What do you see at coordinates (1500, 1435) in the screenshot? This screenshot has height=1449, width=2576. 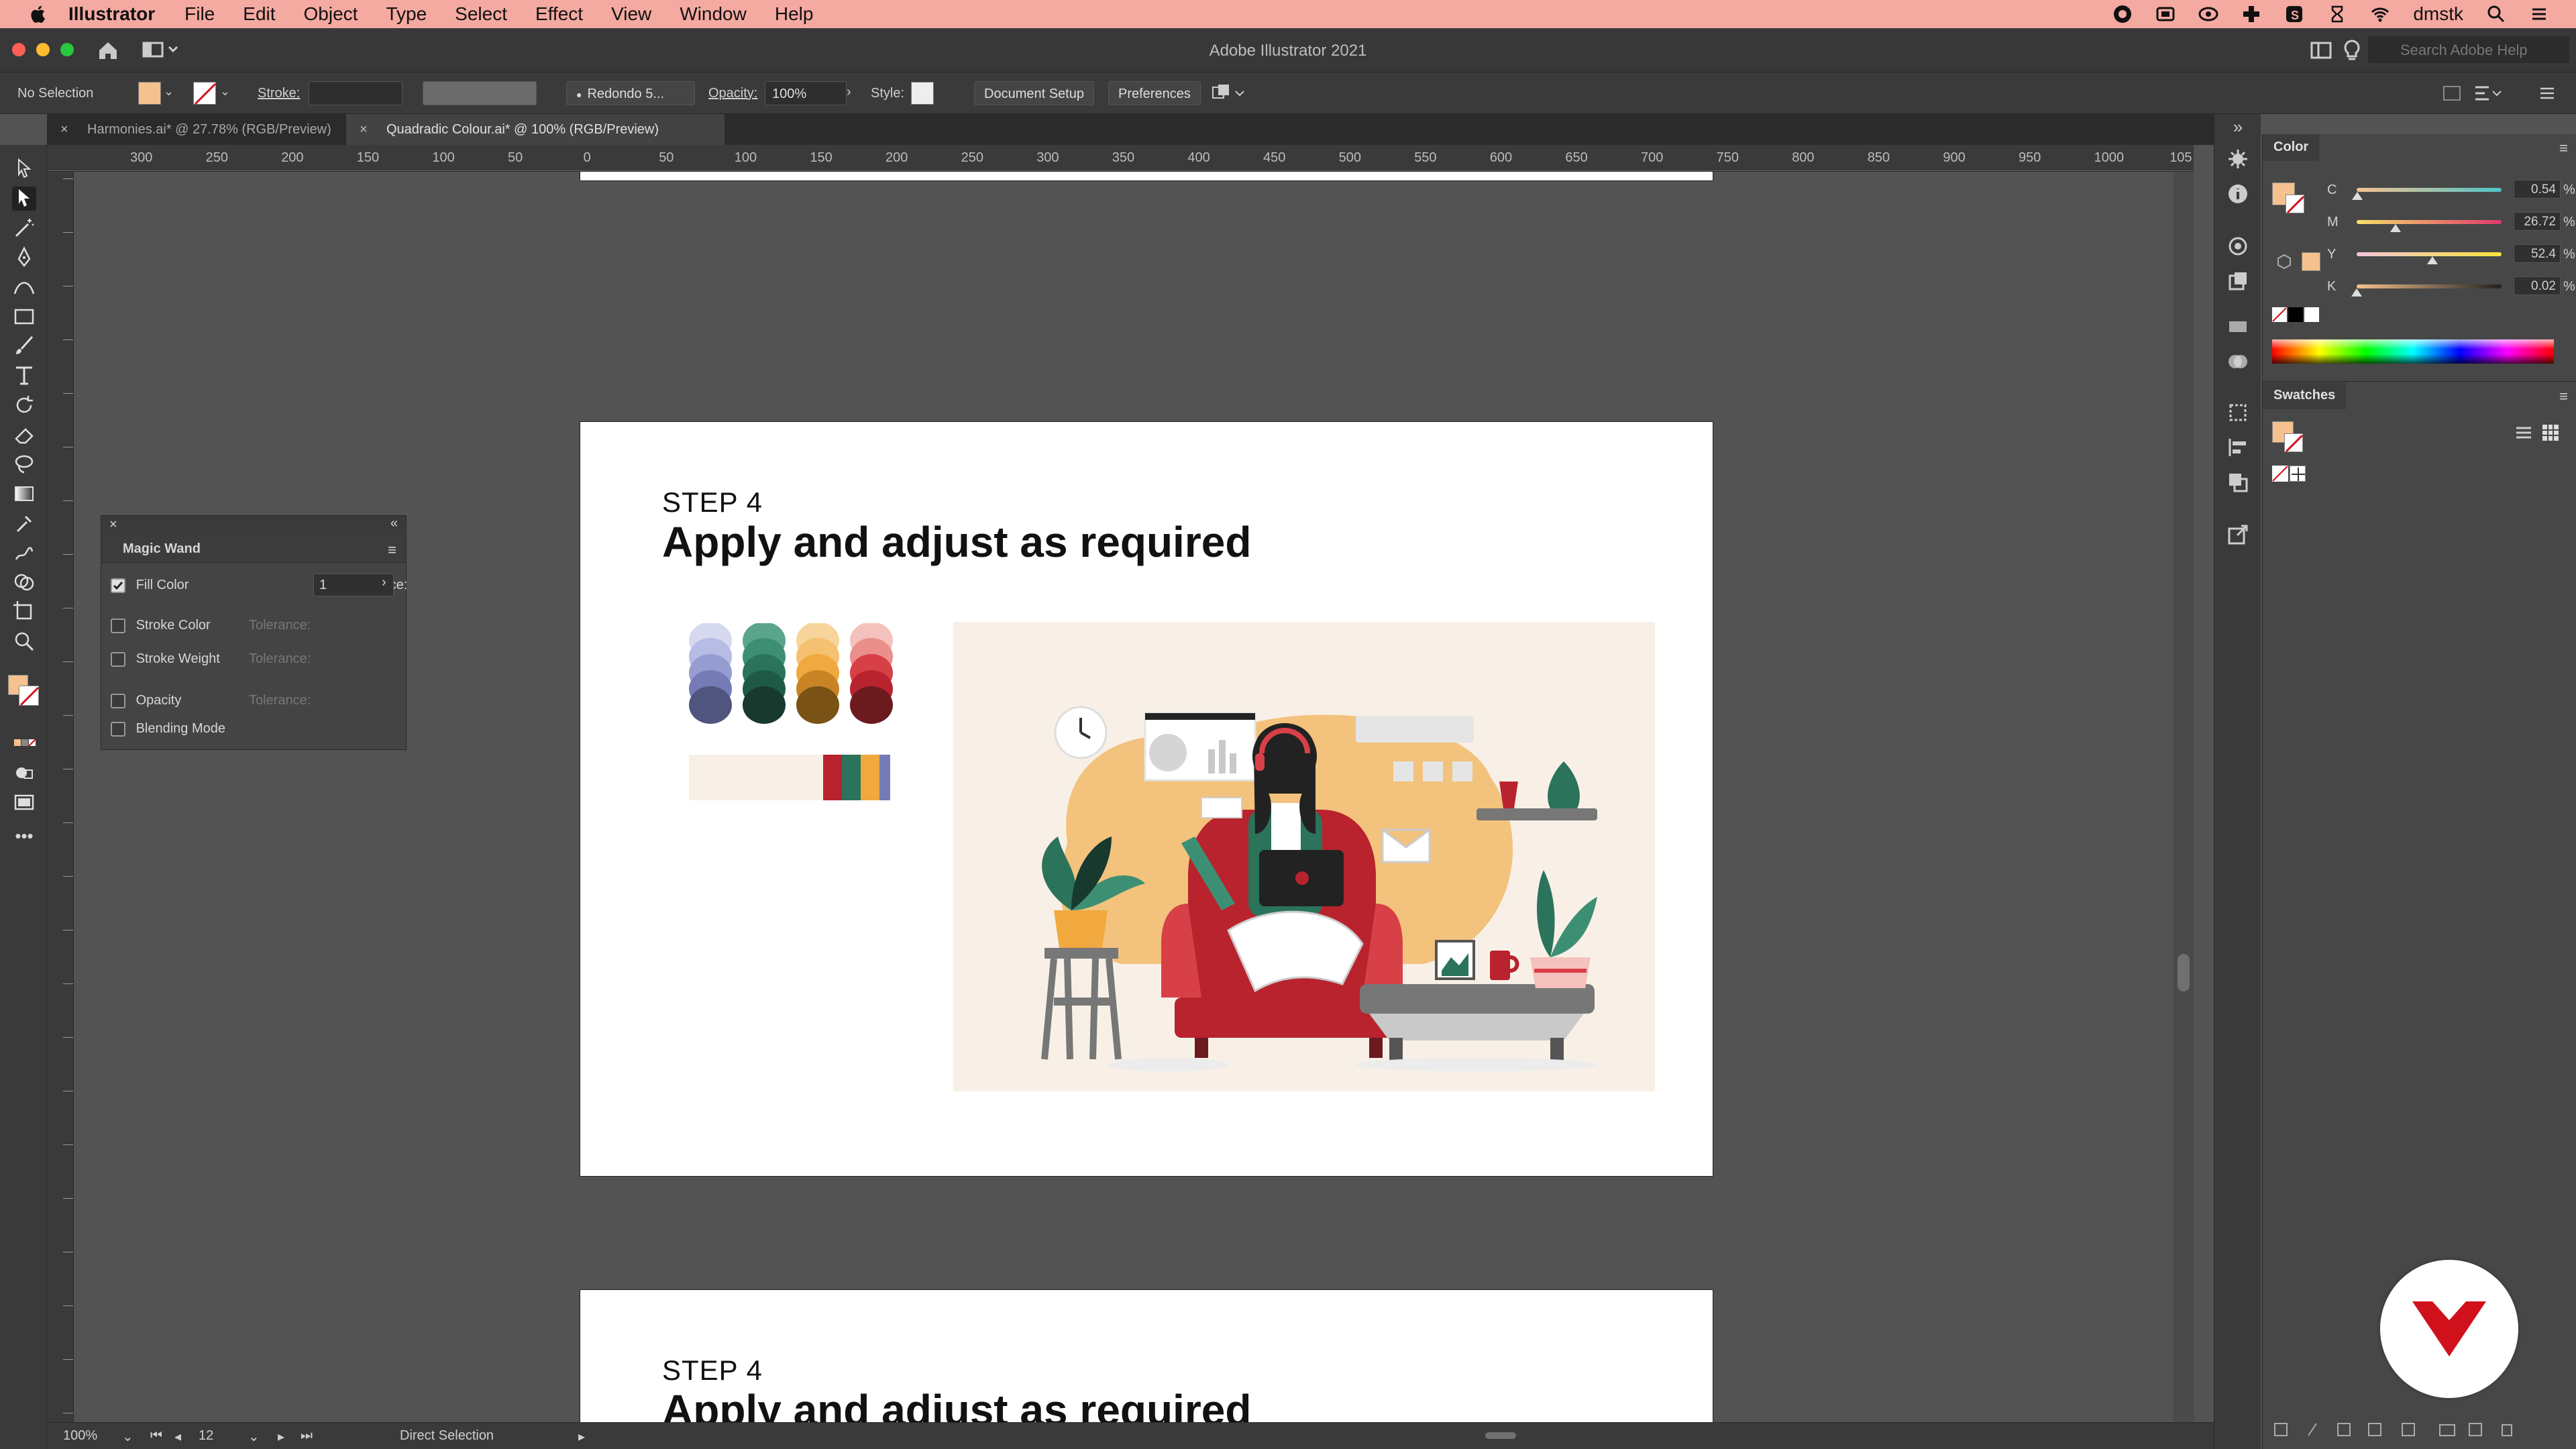 I see `horizontal-scrollbar-thumb` at bounding box center [1500, 1435].